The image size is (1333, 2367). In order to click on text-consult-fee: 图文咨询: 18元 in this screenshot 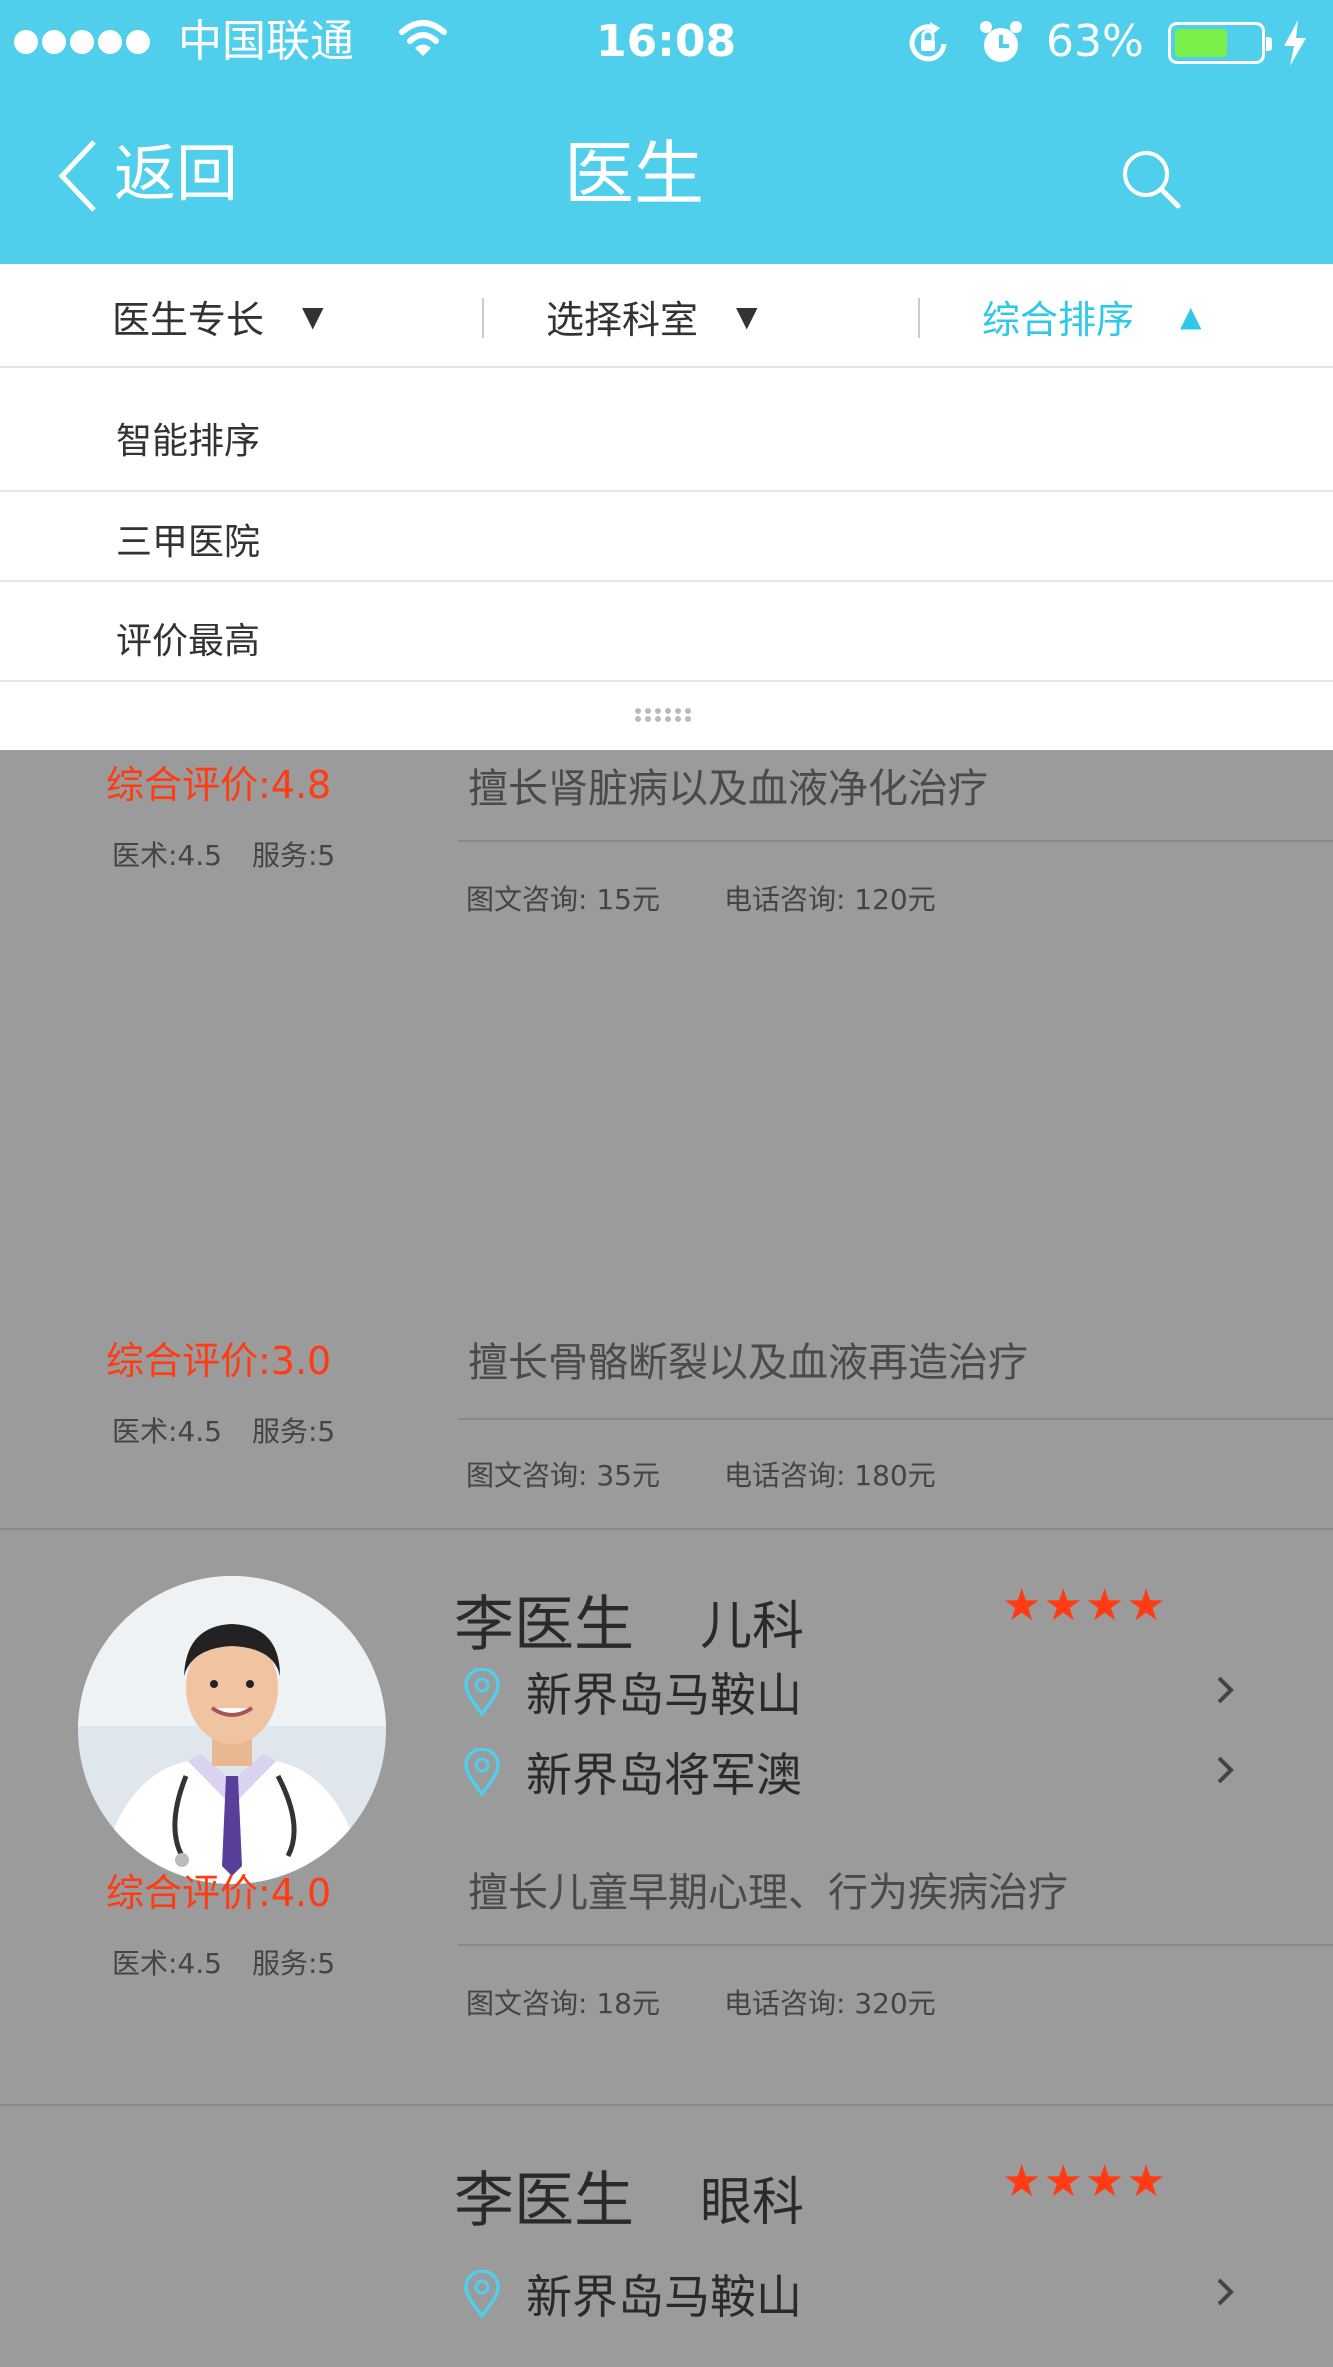, I will do `click(563, 2003)`.